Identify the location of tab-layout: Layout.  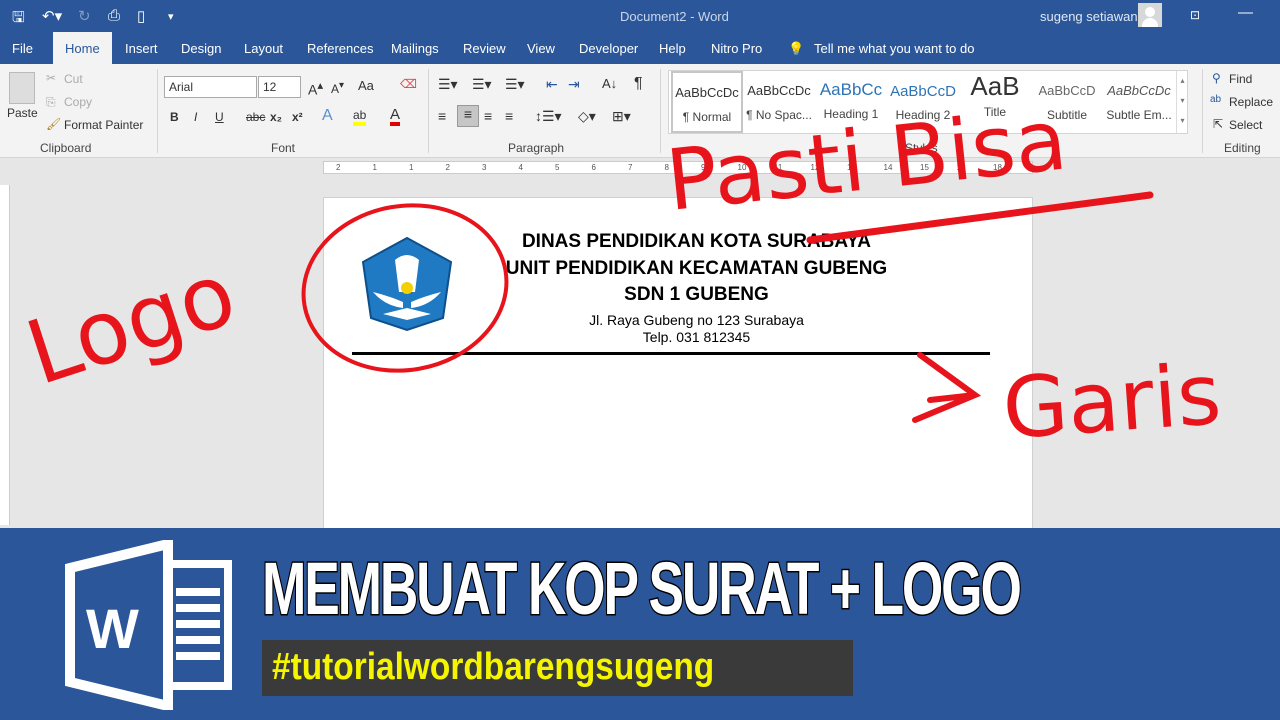
(263, 48).